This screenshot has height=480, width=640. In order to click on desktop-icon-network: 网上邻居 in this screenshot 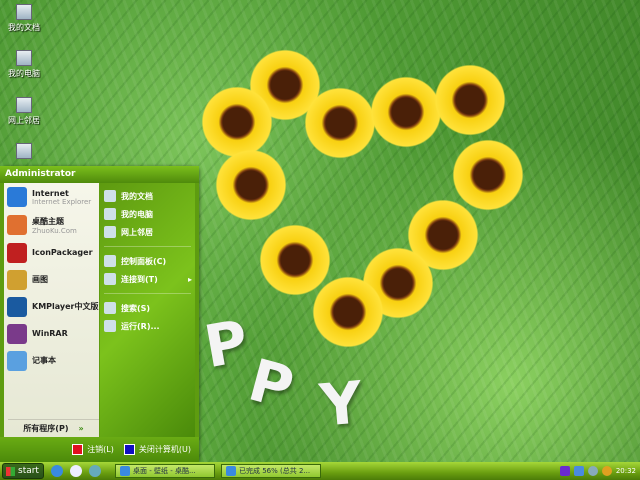, I will do `click(24, 111)`.